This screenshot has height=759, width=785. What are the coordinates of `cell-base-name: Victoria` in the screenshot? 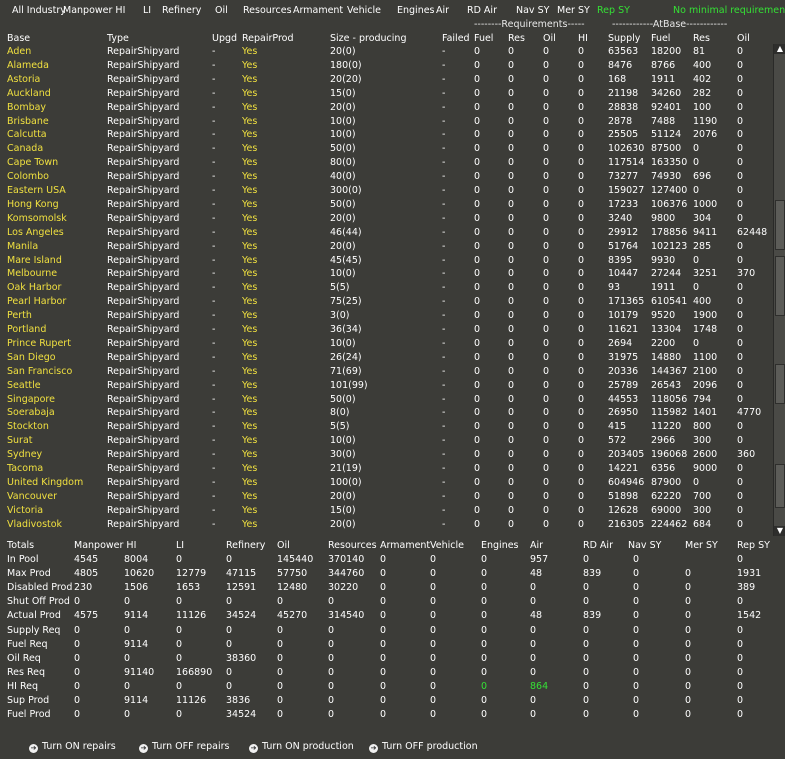 It's located at (25, 510).